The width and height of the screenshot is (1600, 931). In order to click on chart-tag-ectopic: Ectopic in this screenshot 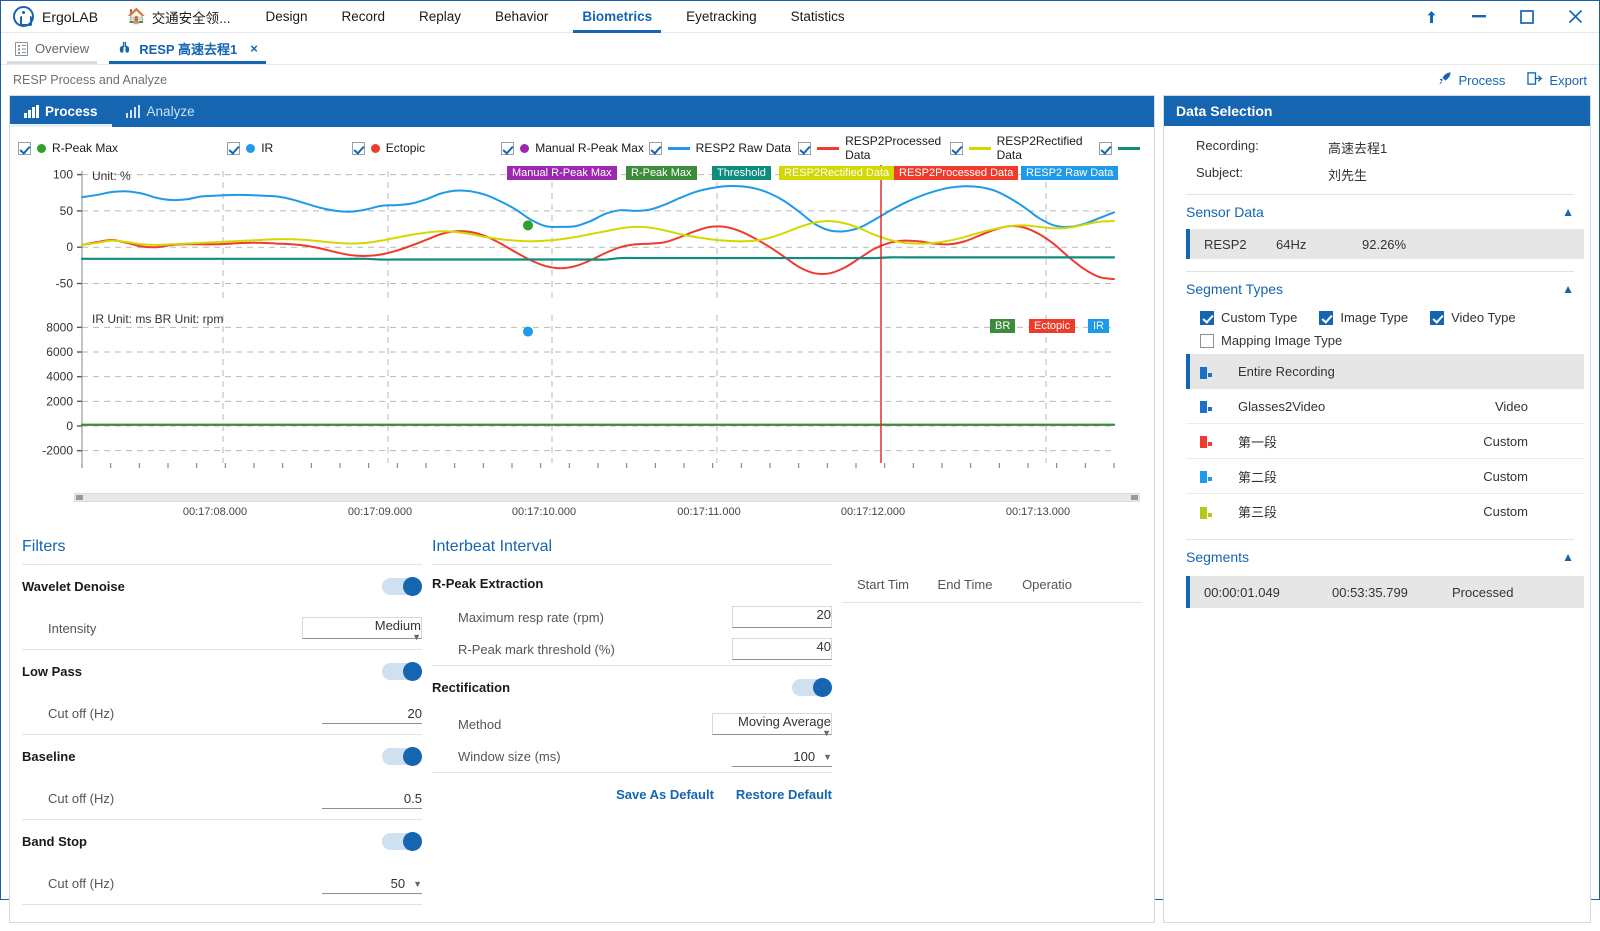, I will do `click(1052, 326)`.